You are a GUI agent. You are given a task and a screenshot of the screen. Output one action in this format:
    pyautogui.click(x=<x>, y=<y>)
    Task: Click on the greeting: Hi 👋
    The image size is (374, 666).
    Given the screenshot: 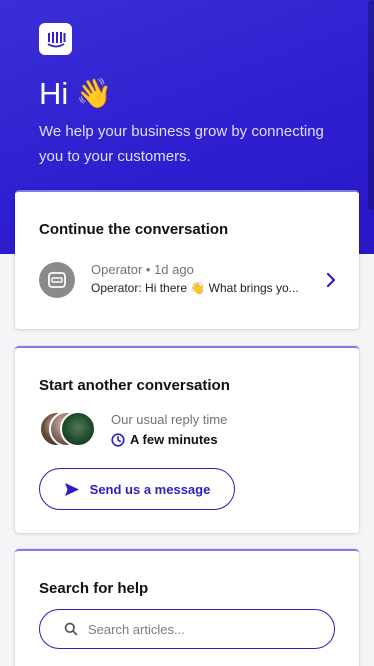 What is the action you would take?
    pyautogui.click(x=75, y=94)
    